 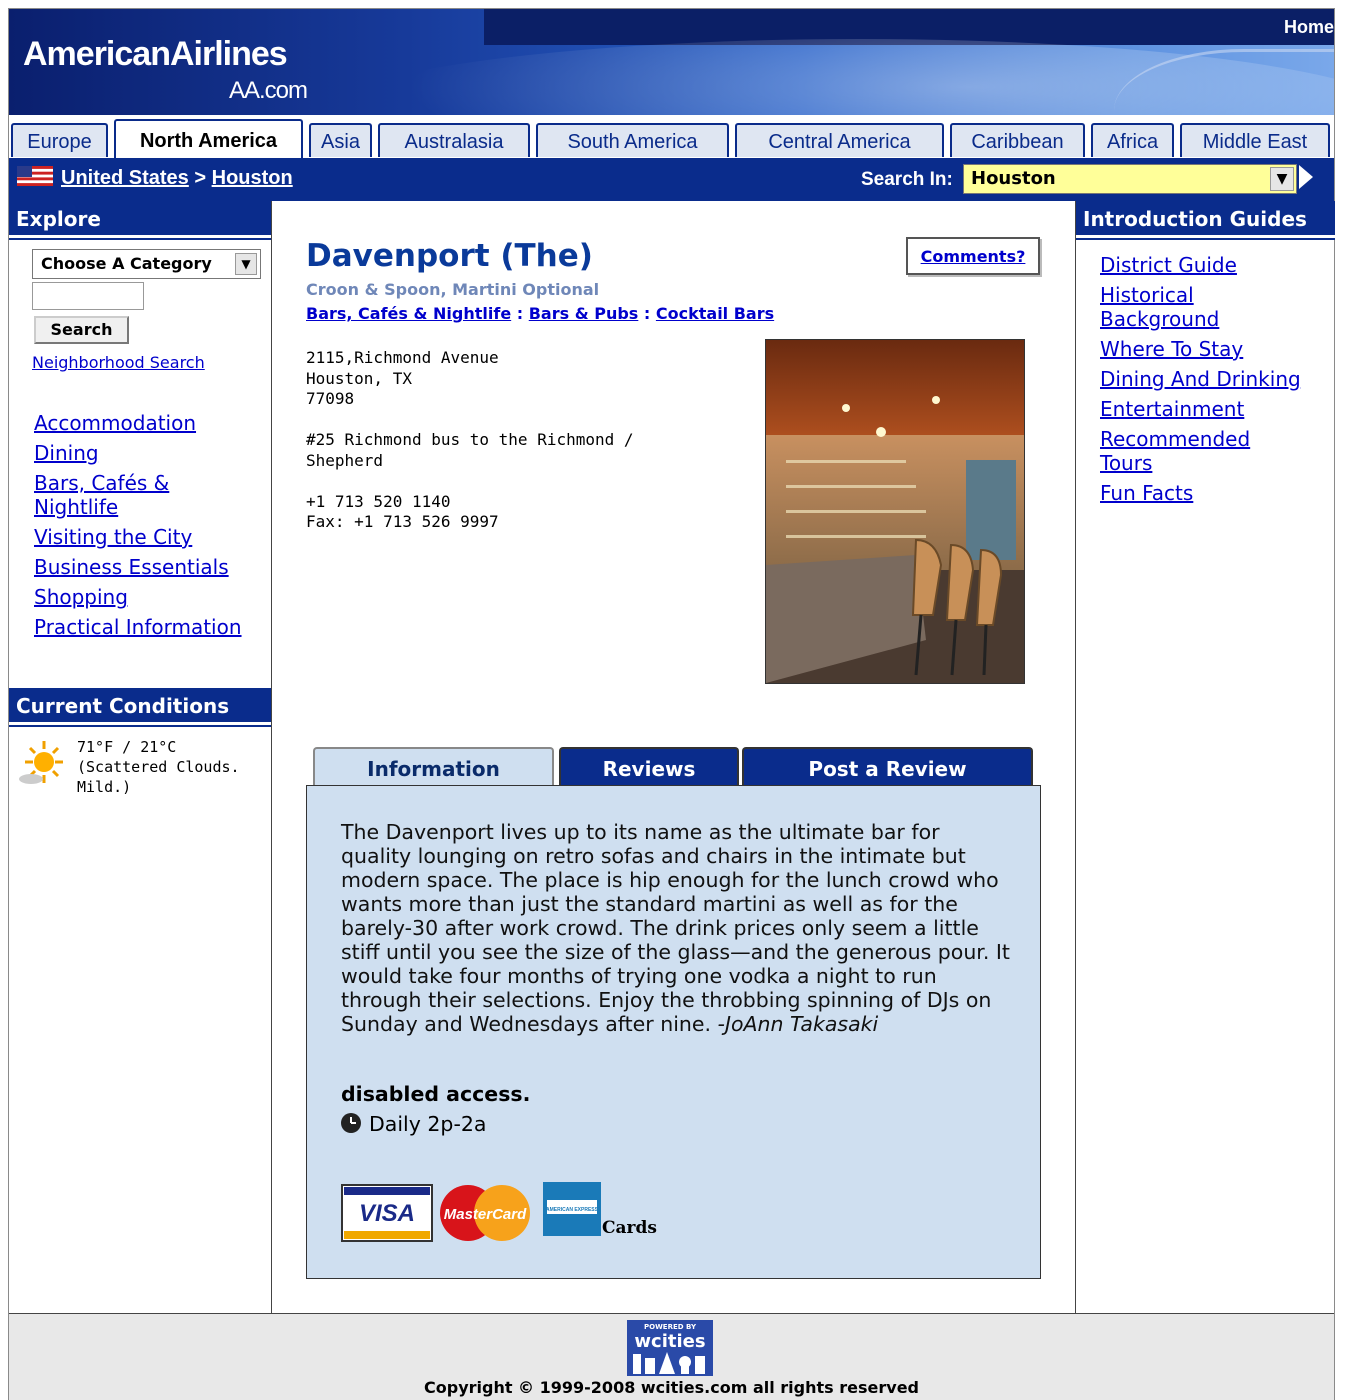 What do you see at coordinates (125, 178) in the screenshot?
I see `breadcrumb-country-link: United States` at bounding box center [125, 178].